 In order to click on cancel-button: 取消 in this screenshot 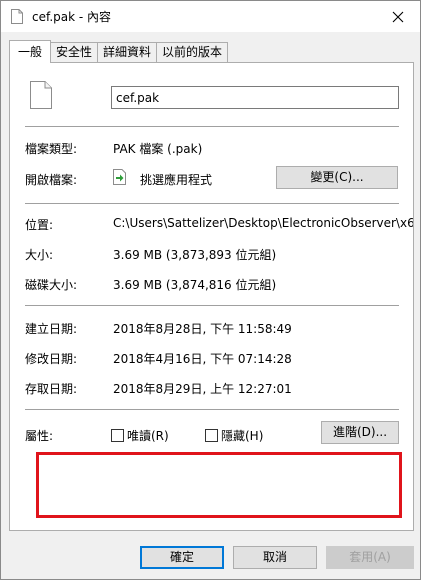, I will do `click(275, 557)`.